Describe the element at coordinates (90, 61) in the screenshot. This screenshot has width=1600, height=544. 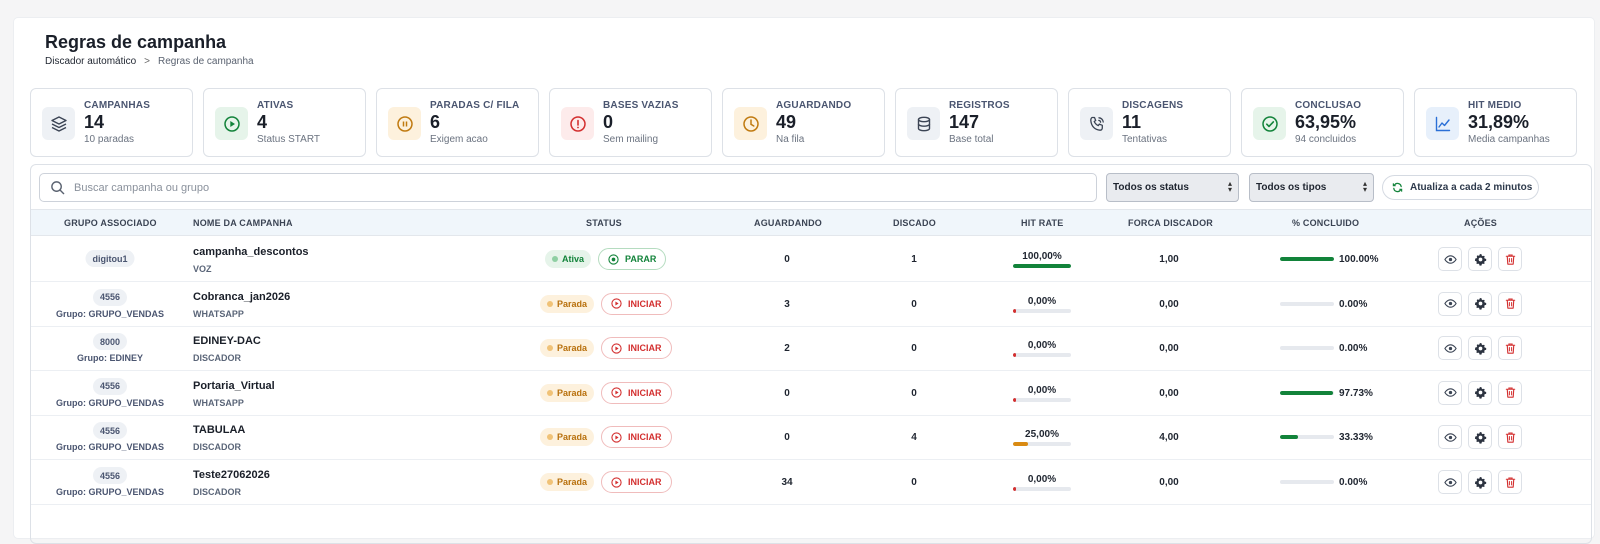
I see `breadcrumb-link-discador: Discador automático` at that location.